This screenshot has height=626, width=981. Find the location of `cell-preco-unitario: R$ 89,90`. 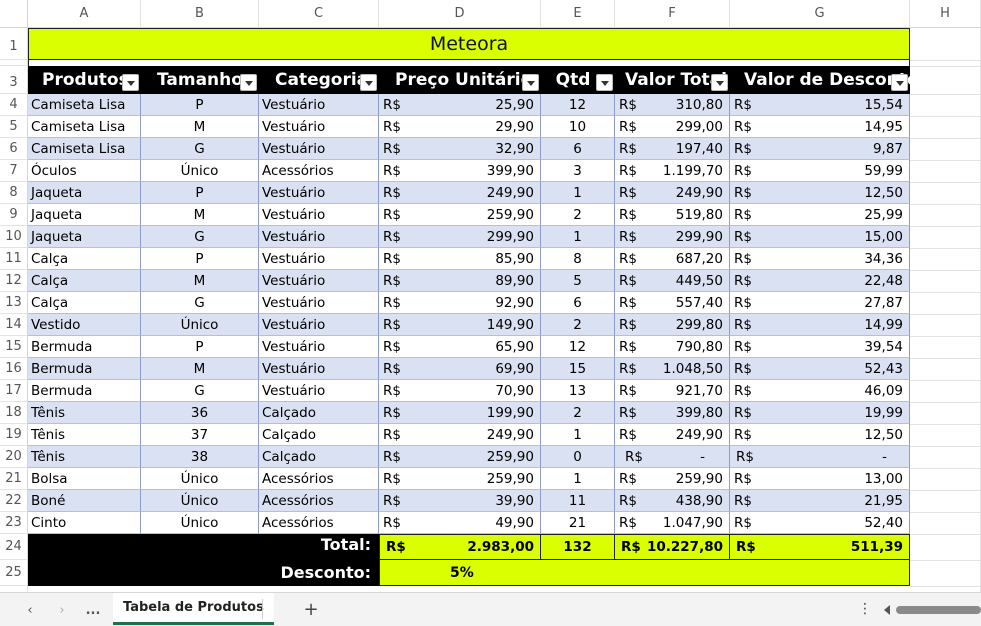

cell-preco-unitario: R$ 89,90 is located at coordinates (460, 281).